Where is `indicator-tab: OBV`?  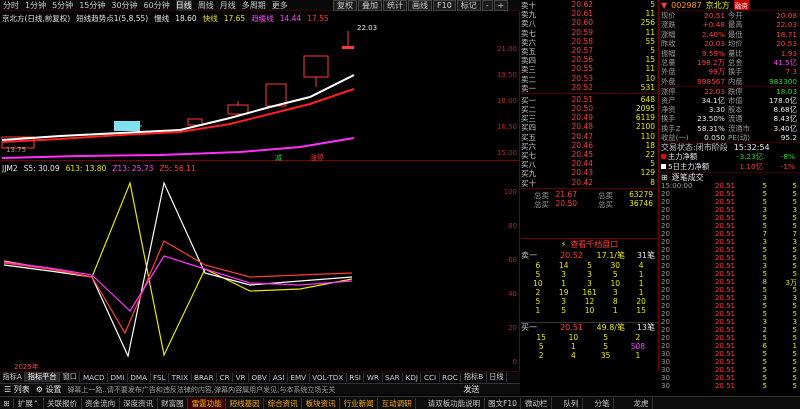 indicator-tab: OBV is located at coordinates (260, 377).